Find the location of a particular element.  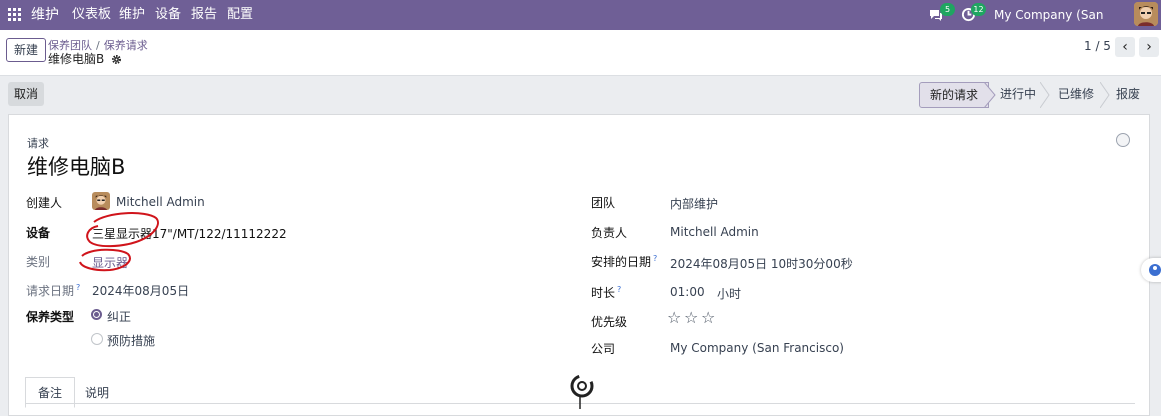

kanban-state-icon is located at coordinates (1123, 140).